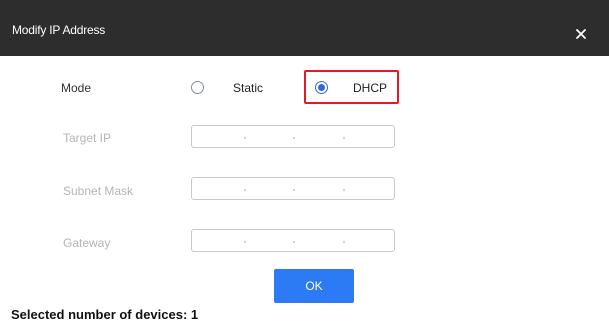 The height and width of the screenshot is (327, 609). I want to click on close-button, so click(581, 34).